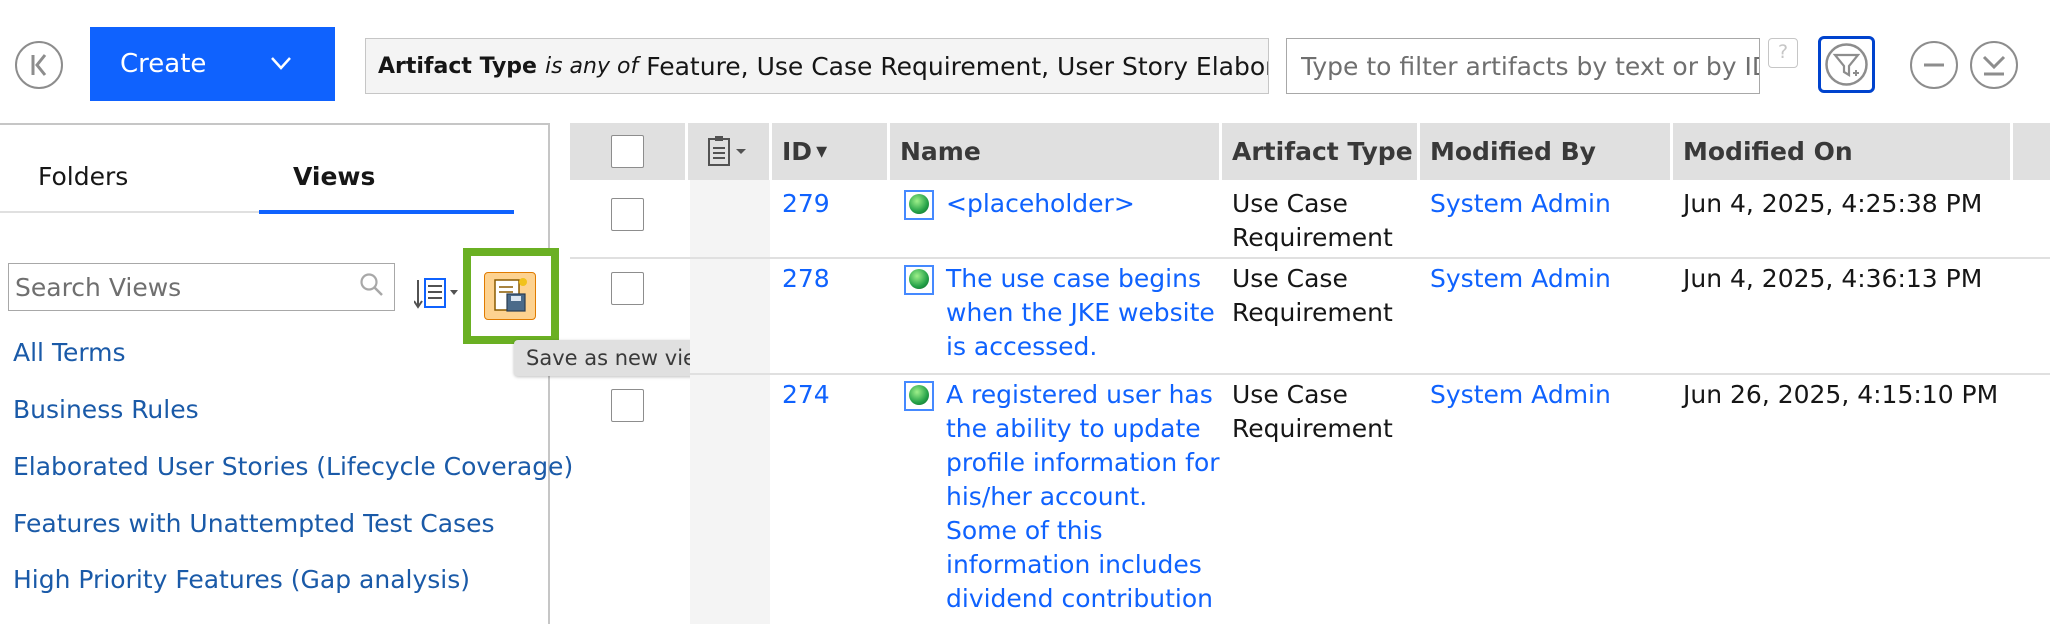 Image resolution: width=2050 pixels, height=624 pixels. I want to click on create-button: Create, so click(212, 64).